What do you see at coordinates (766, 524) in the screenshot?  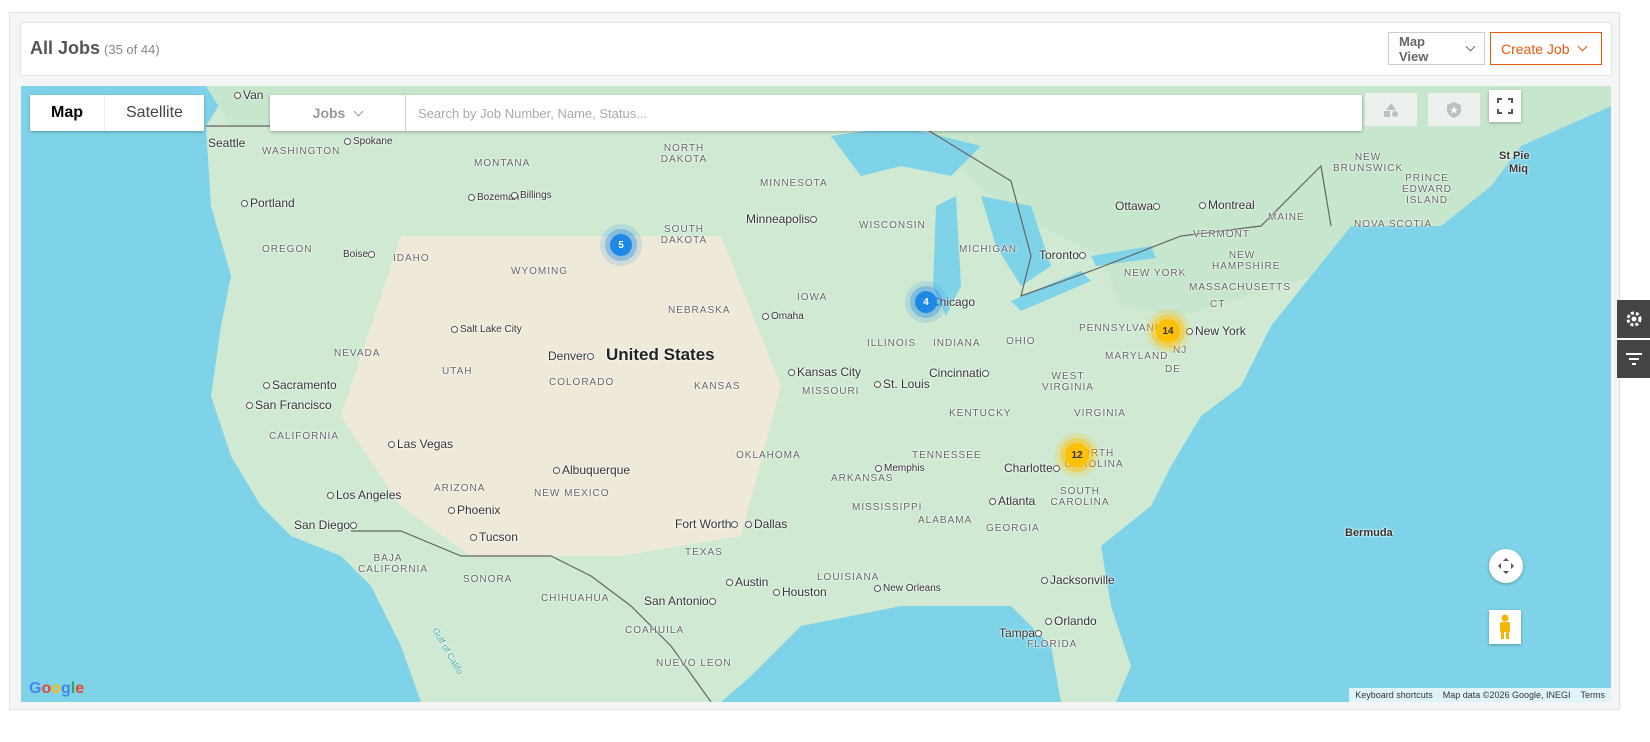 I see `city-label: Dallas` at bounding box center [766, 524].